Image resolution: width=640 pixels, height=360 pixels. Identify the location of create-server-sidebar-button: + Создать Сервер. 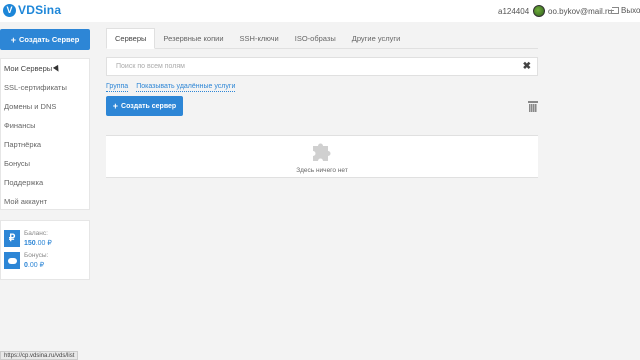
(45, 39).